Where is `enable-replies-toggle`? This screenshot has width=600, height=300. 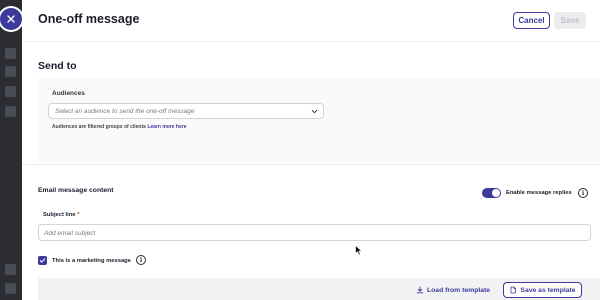
enable-replies-toggle is located at coordinates (491, 193).